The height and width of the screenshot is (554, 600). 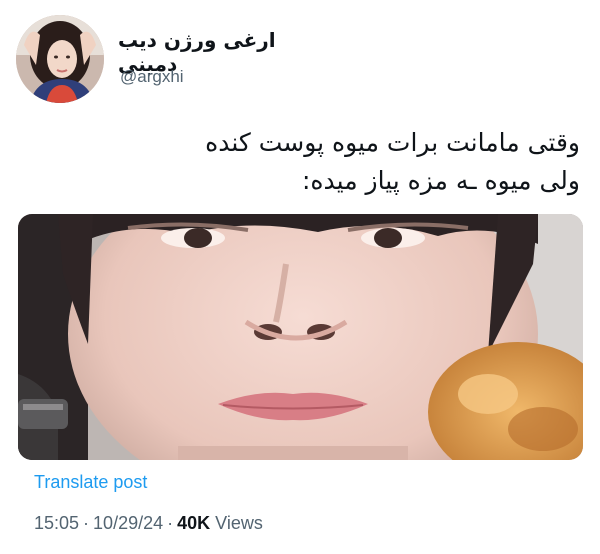 What do you see at coordinates (90, 482) in the screenshot?
I see `translate-post-link: Translate post` at bounding box center [90, 482].